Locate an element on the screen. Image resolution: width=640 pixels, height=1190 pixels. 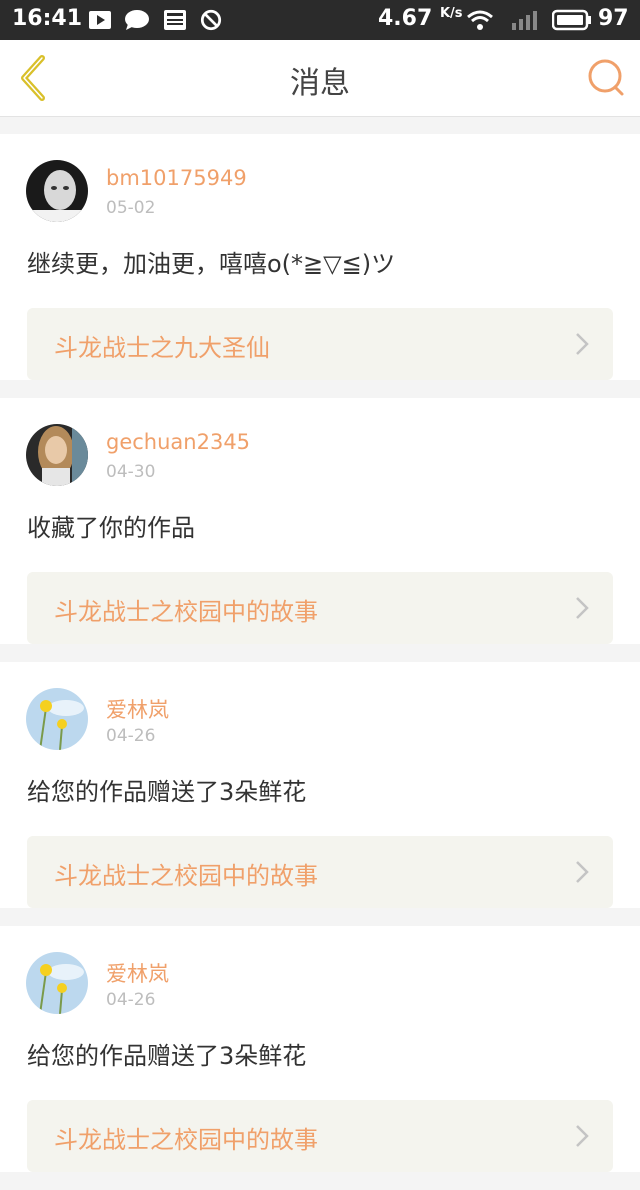
wifi-icon is located at coordinates (480, 20).